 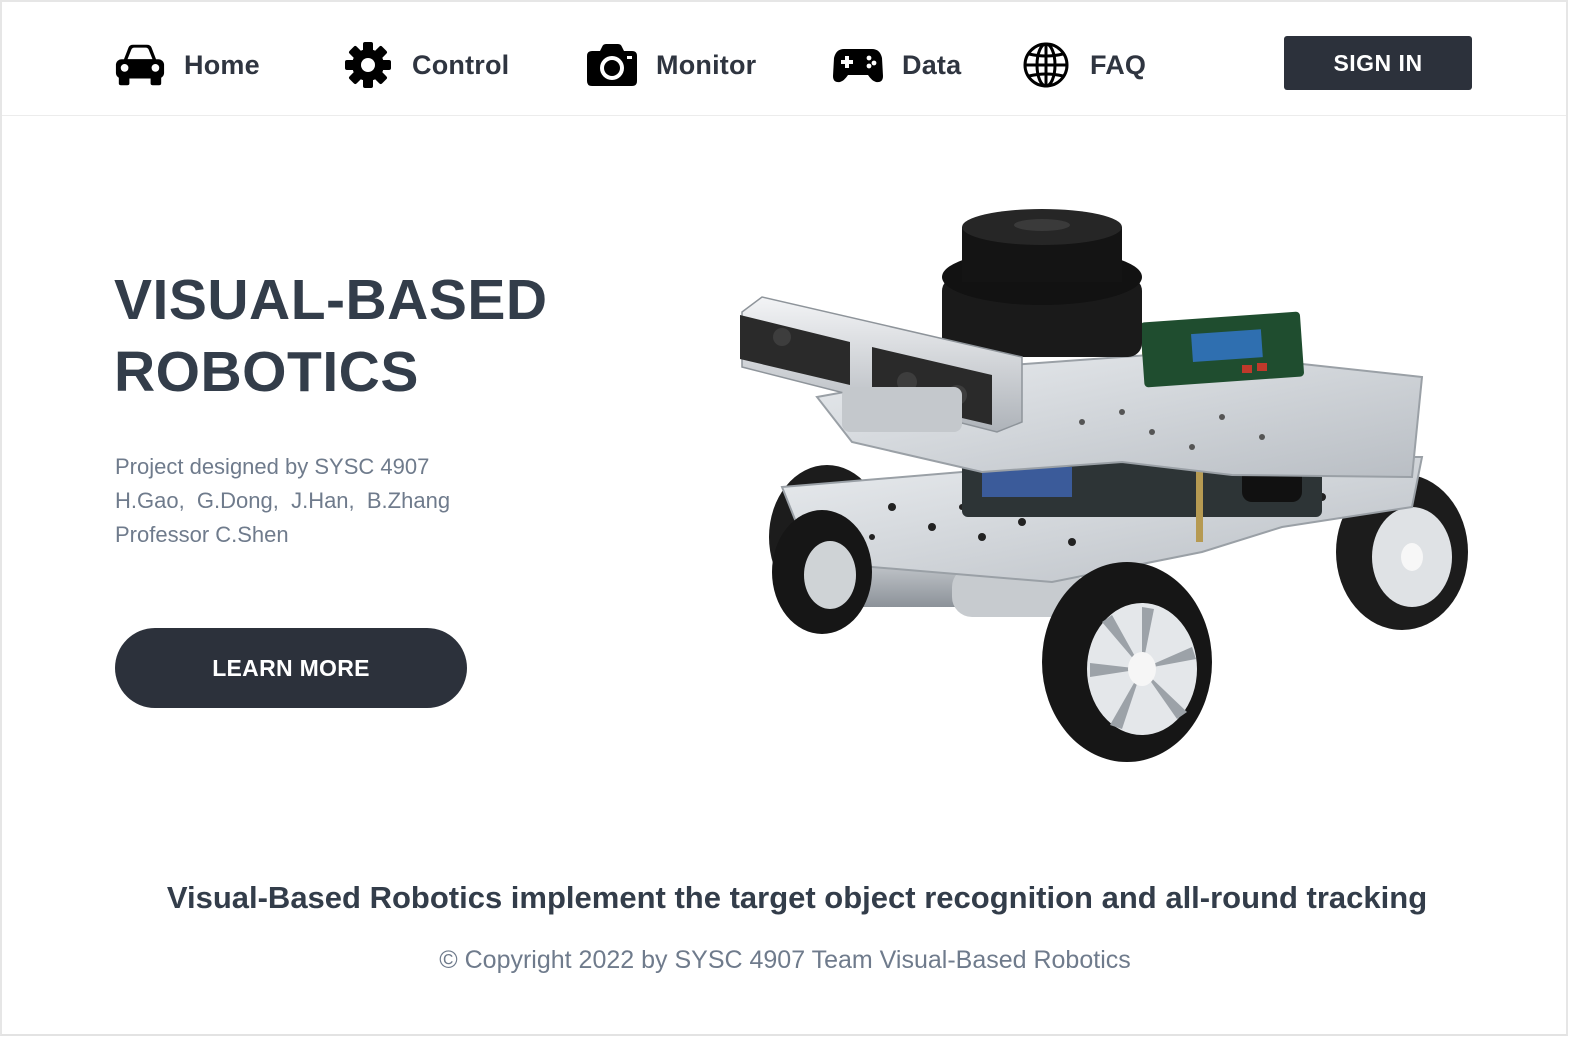 What do you see at coordinates (140, 65) in the screenshot?
I see `car-icon` at bounding box center [140, 65].